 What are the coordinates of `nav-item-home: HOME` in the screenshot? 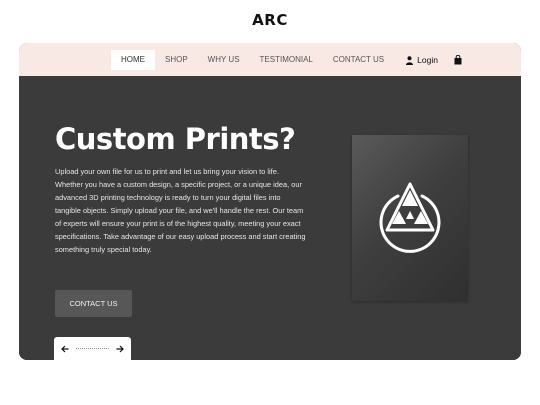 It's located at (133, 60).